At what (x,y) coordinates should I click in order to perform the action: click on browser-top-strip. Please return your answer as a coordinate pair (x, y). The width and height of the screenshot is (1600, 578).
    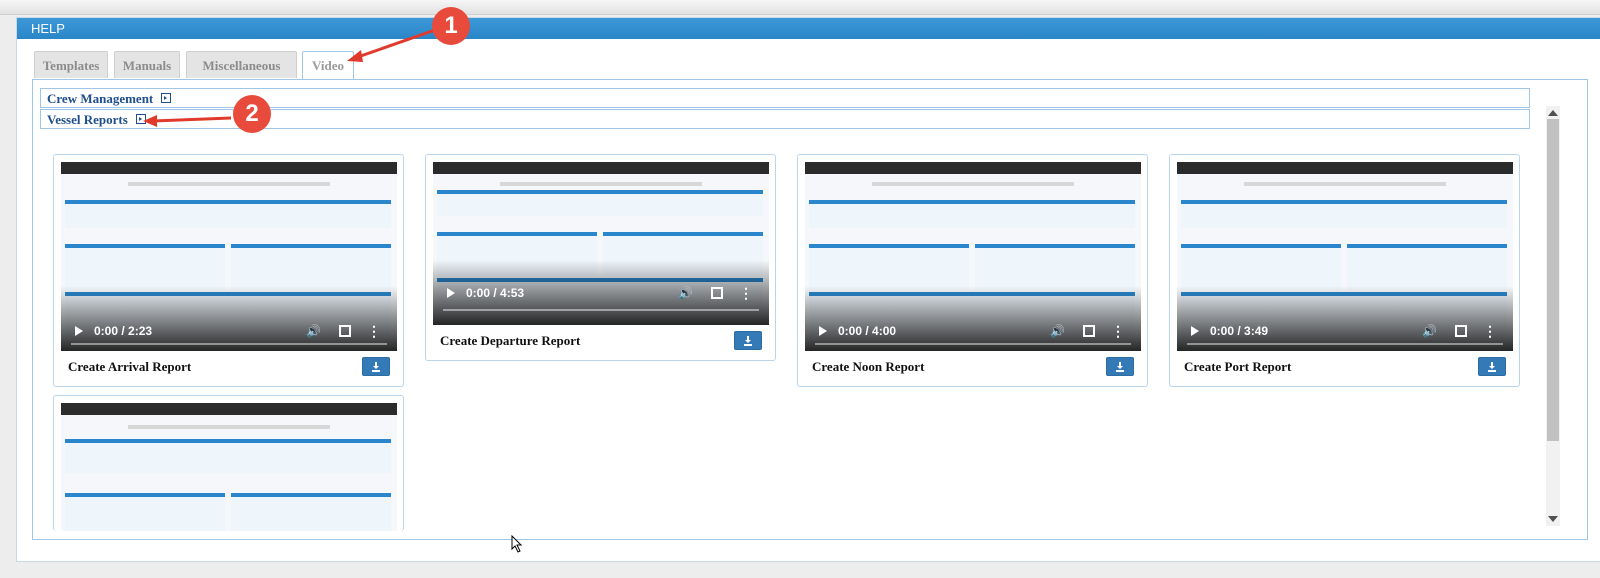
    Looking at the image, I should click on (800, 7).